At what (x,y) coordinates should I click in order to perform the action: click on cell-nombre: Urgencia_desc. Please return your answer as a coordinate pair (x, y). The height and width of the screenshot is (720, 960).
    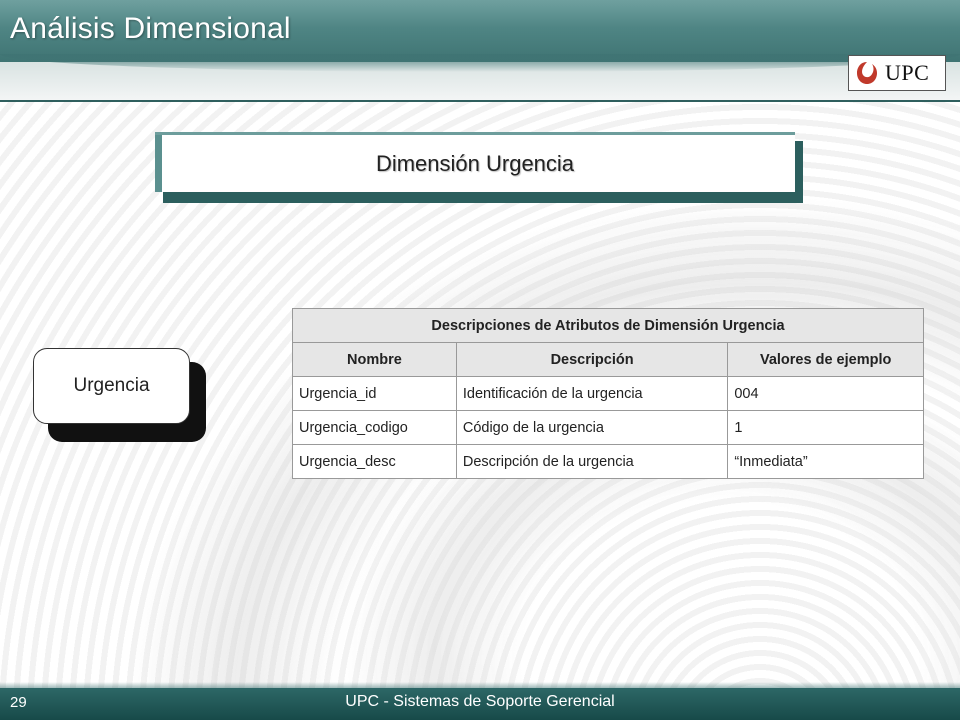
    Looking at the image, I should click on (374, 461).